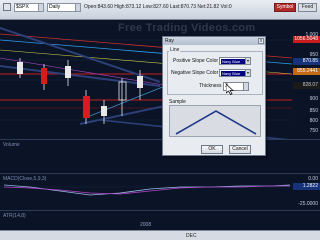 The width and height of the screenshot is (320, 240). What do you see at coordinates (11, 145) in the screenshot?
I see `volume-label: Volume` at bounding box center [11, 145].